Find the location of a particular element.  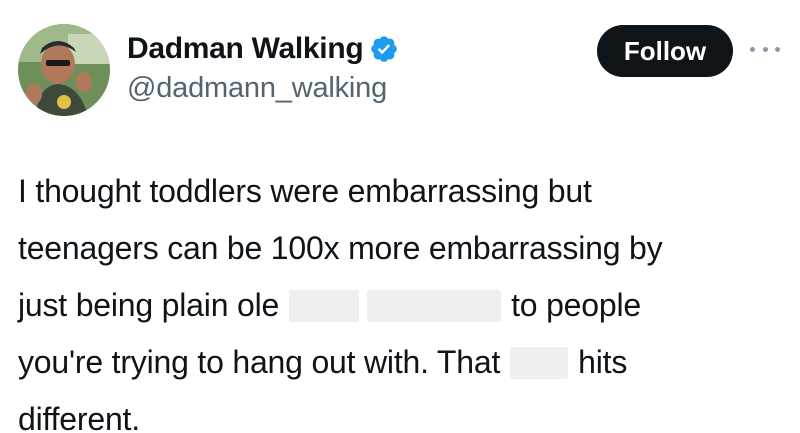

profile-photo-icon is located at coordinates (64, 70).